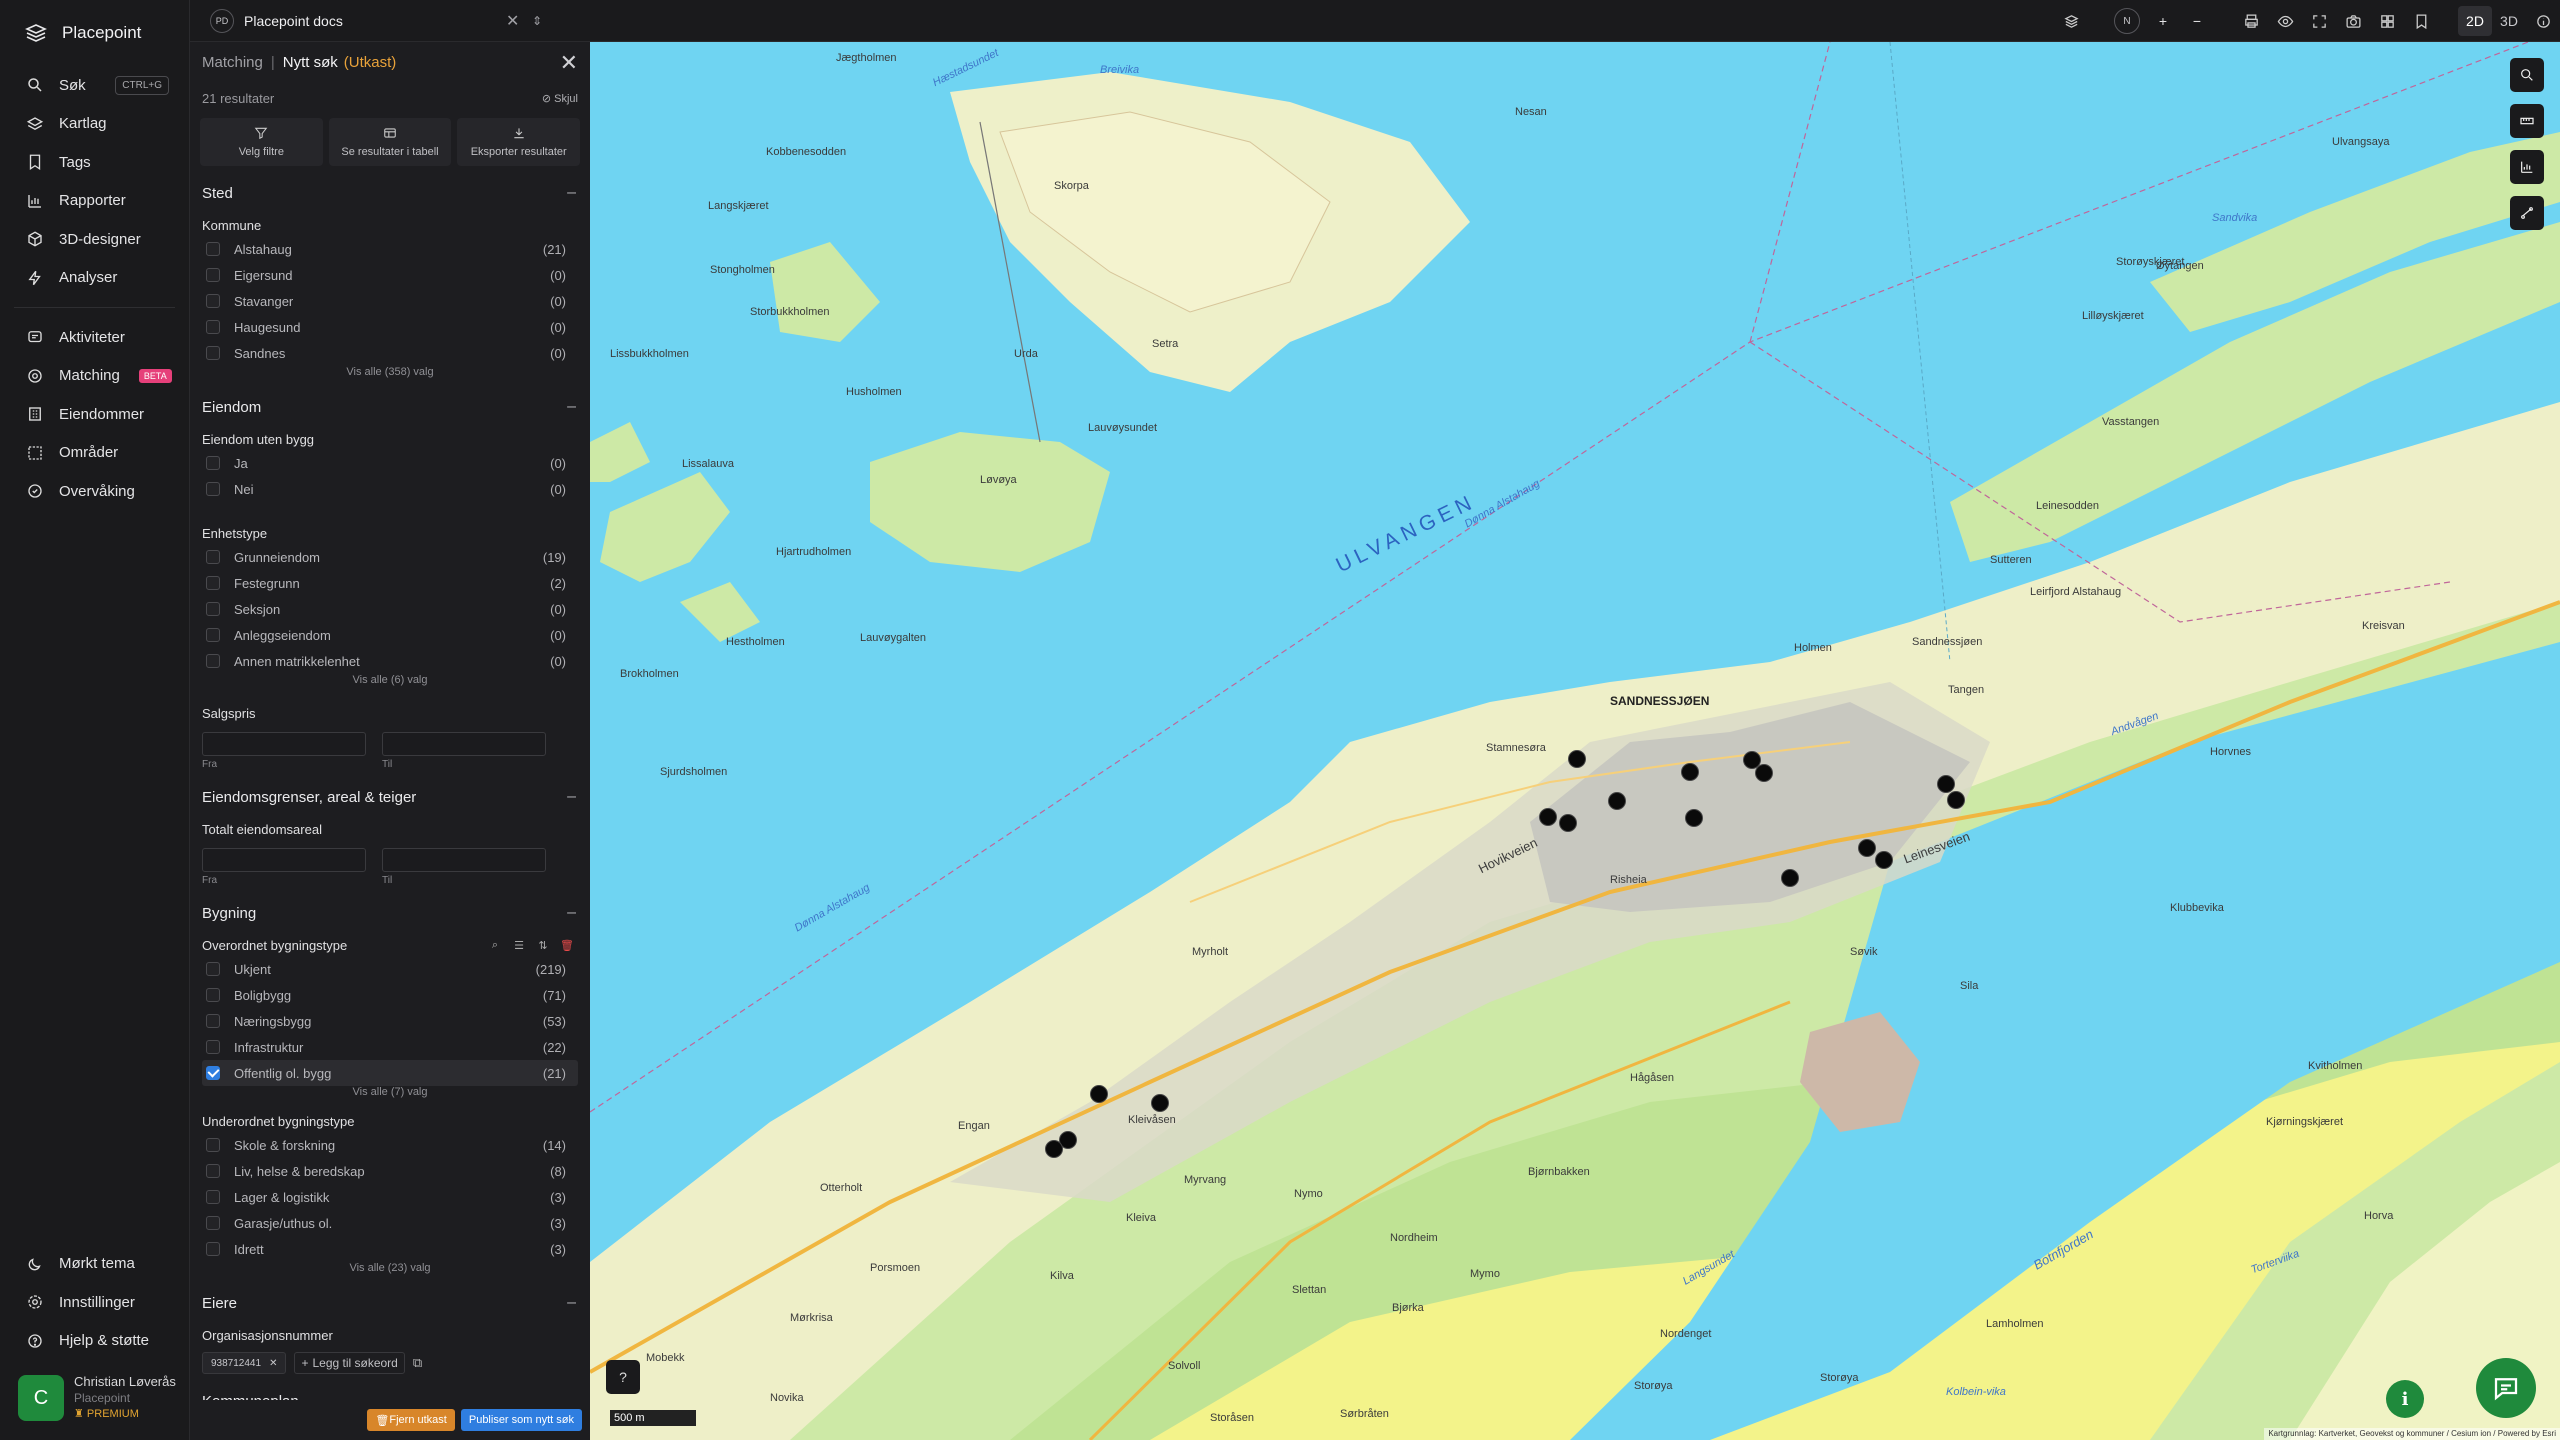  What do you see at coordinates (390, 489) in the screenshot?
I see `option-nei: Nei (0)` at bounding box center [390, 489].